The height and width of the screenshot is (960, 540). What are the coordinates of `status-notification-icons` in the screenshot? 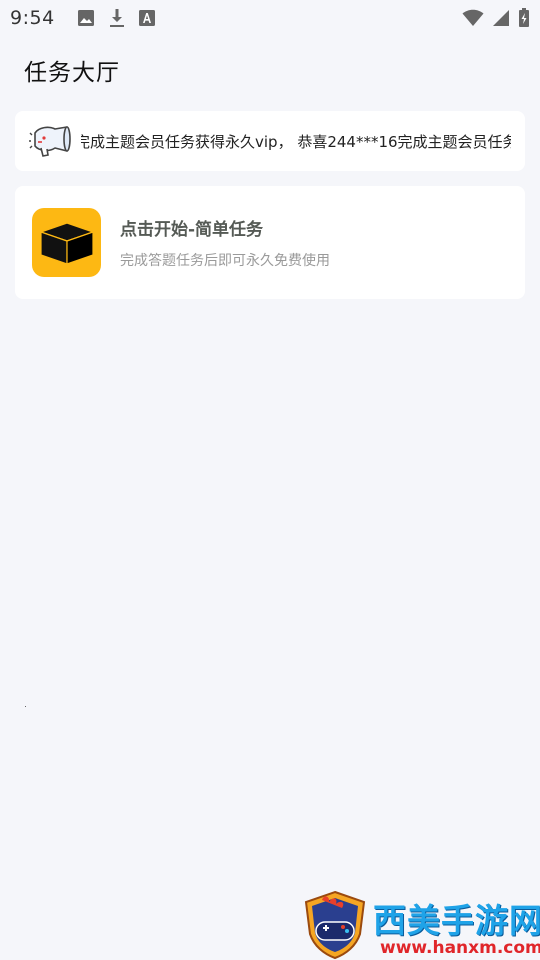 It's located at (116, 18).